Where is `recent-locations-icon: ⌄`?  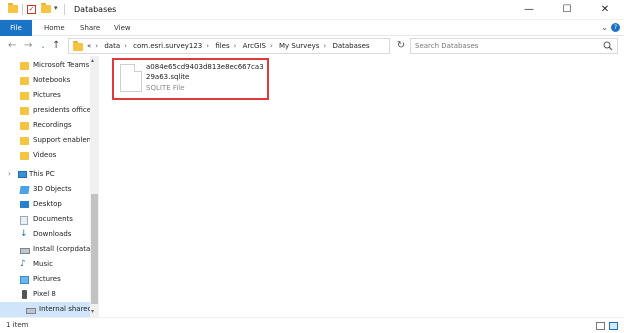
recent-locations-icon: ⌄ is located at coordinates (43, 46).